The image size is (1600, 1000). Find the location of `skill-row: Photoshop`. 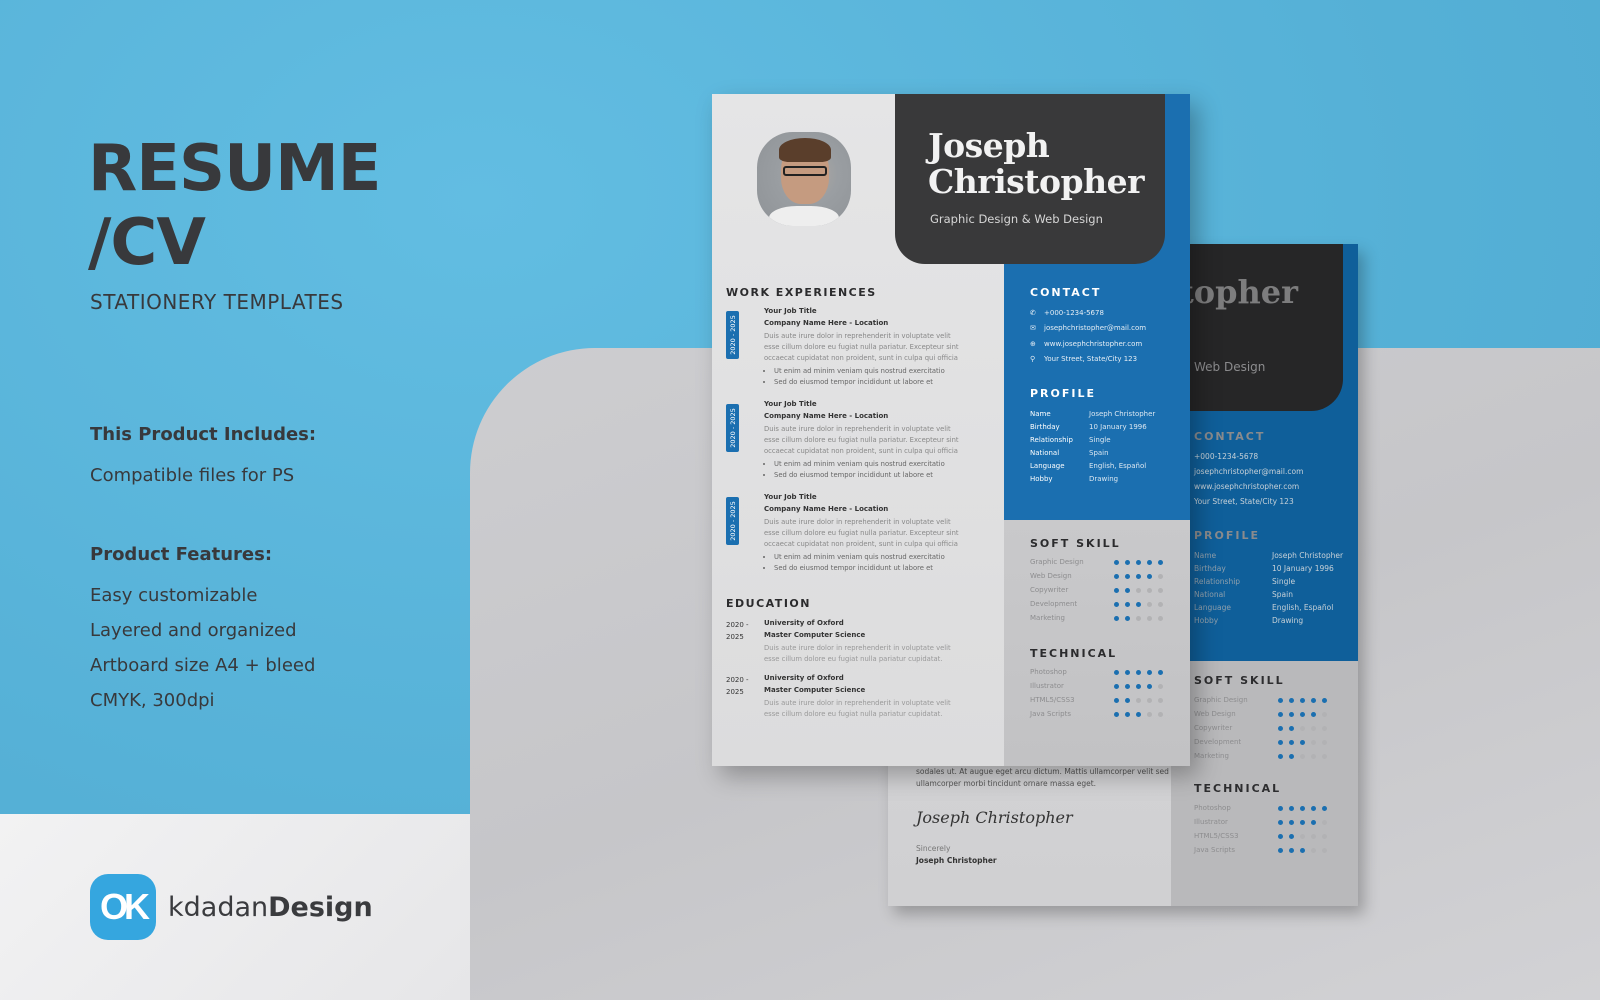

skill-row: Photoshop is located at coordinates (1105, 673).